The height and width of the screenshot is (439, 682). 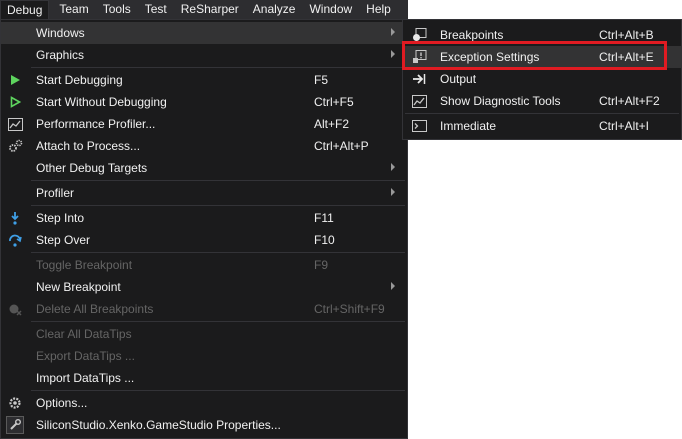 I want to click on menu-item-label: Step Into, so click(x=60, y=218).